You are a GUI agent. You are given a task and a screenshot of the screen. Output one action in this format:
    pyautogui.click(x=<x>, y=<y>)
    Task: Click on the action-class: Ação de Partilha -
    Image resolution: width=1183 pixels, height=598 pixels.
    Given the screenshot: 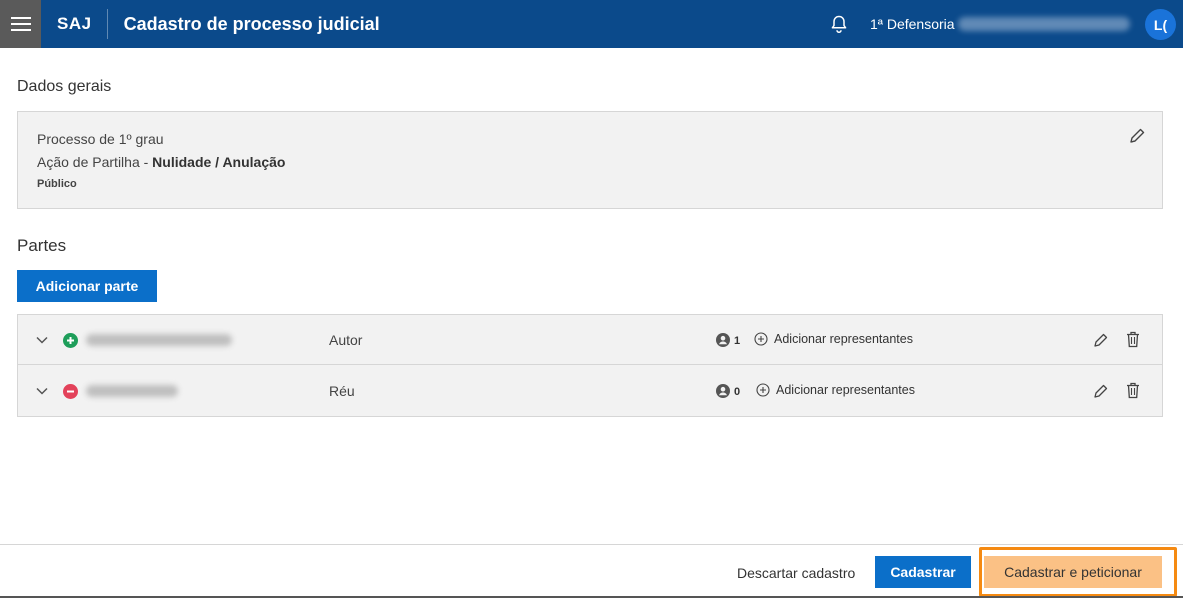 What is the action you would take?
    pyautogui.click(x=95, y=162)
    